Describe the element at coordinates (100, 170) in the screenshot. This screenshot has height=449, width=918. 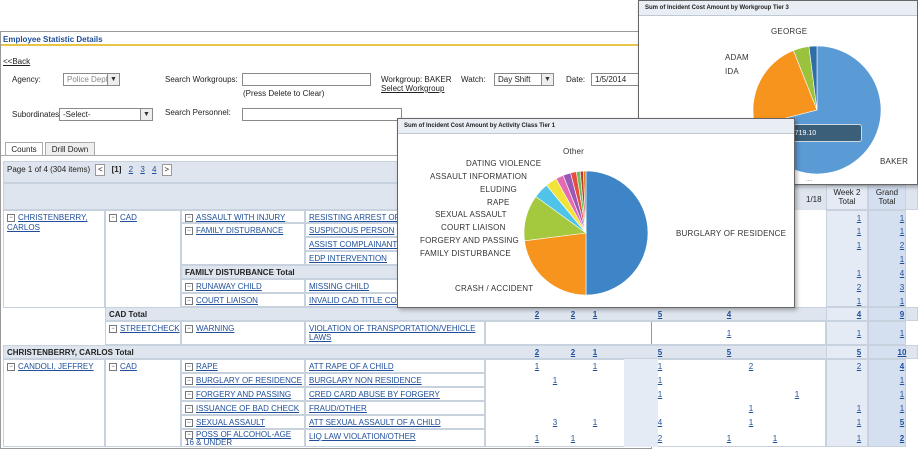
I see `prev-page-button: <` at that location.